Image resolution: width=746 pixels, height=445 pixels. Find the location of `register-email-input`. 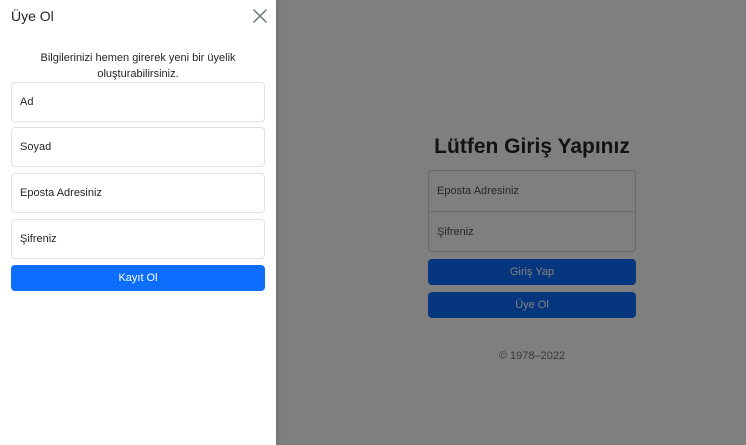

register-email-input is located at coordinates (138, 193).